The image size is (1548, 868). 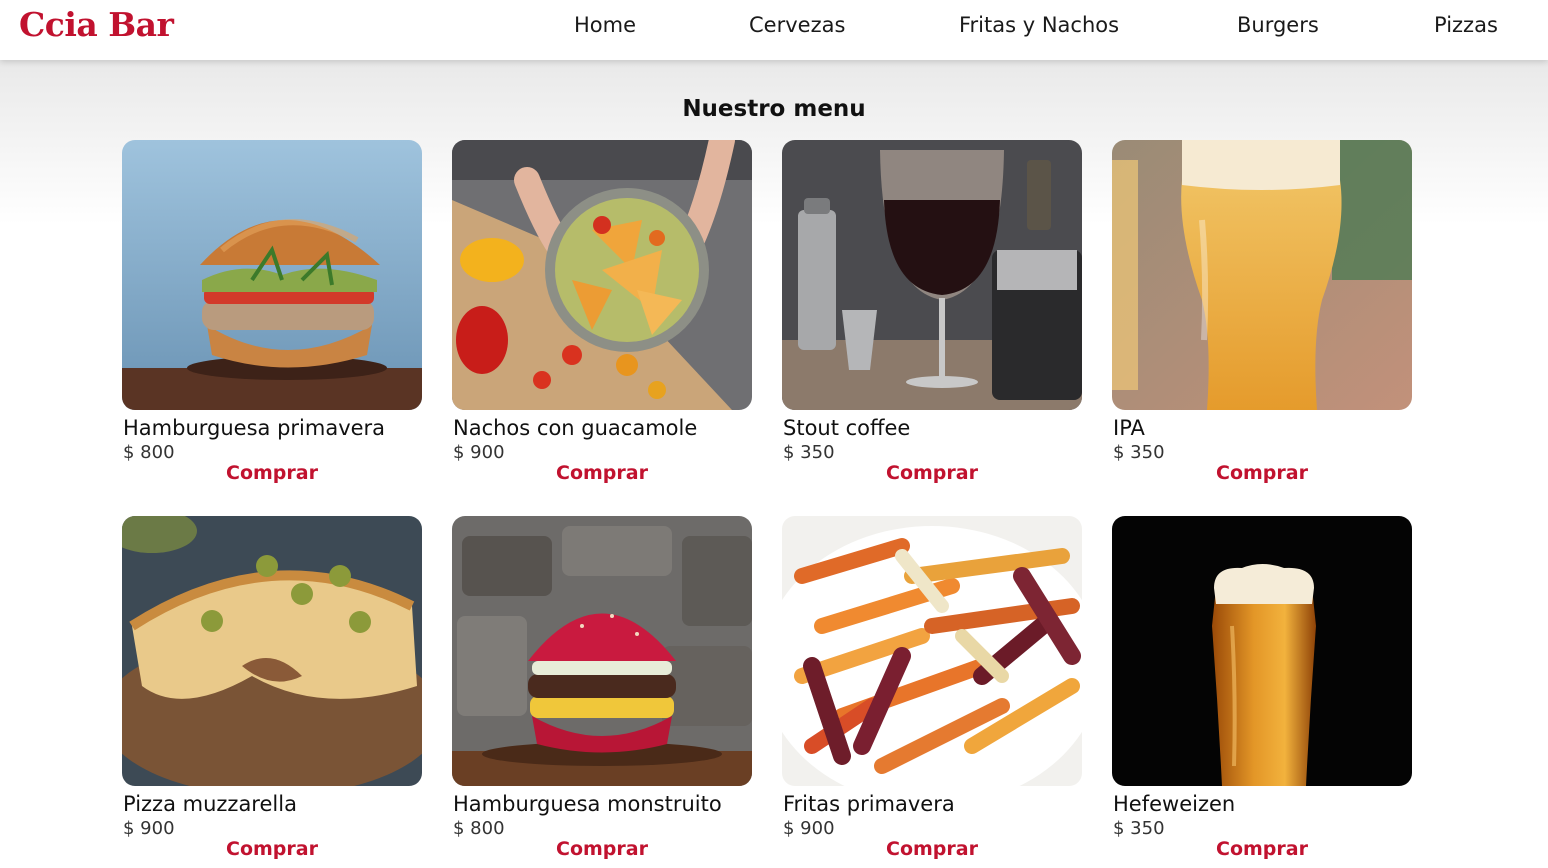 I want to click on item-name: IPA, so click(x=1129, y=428).